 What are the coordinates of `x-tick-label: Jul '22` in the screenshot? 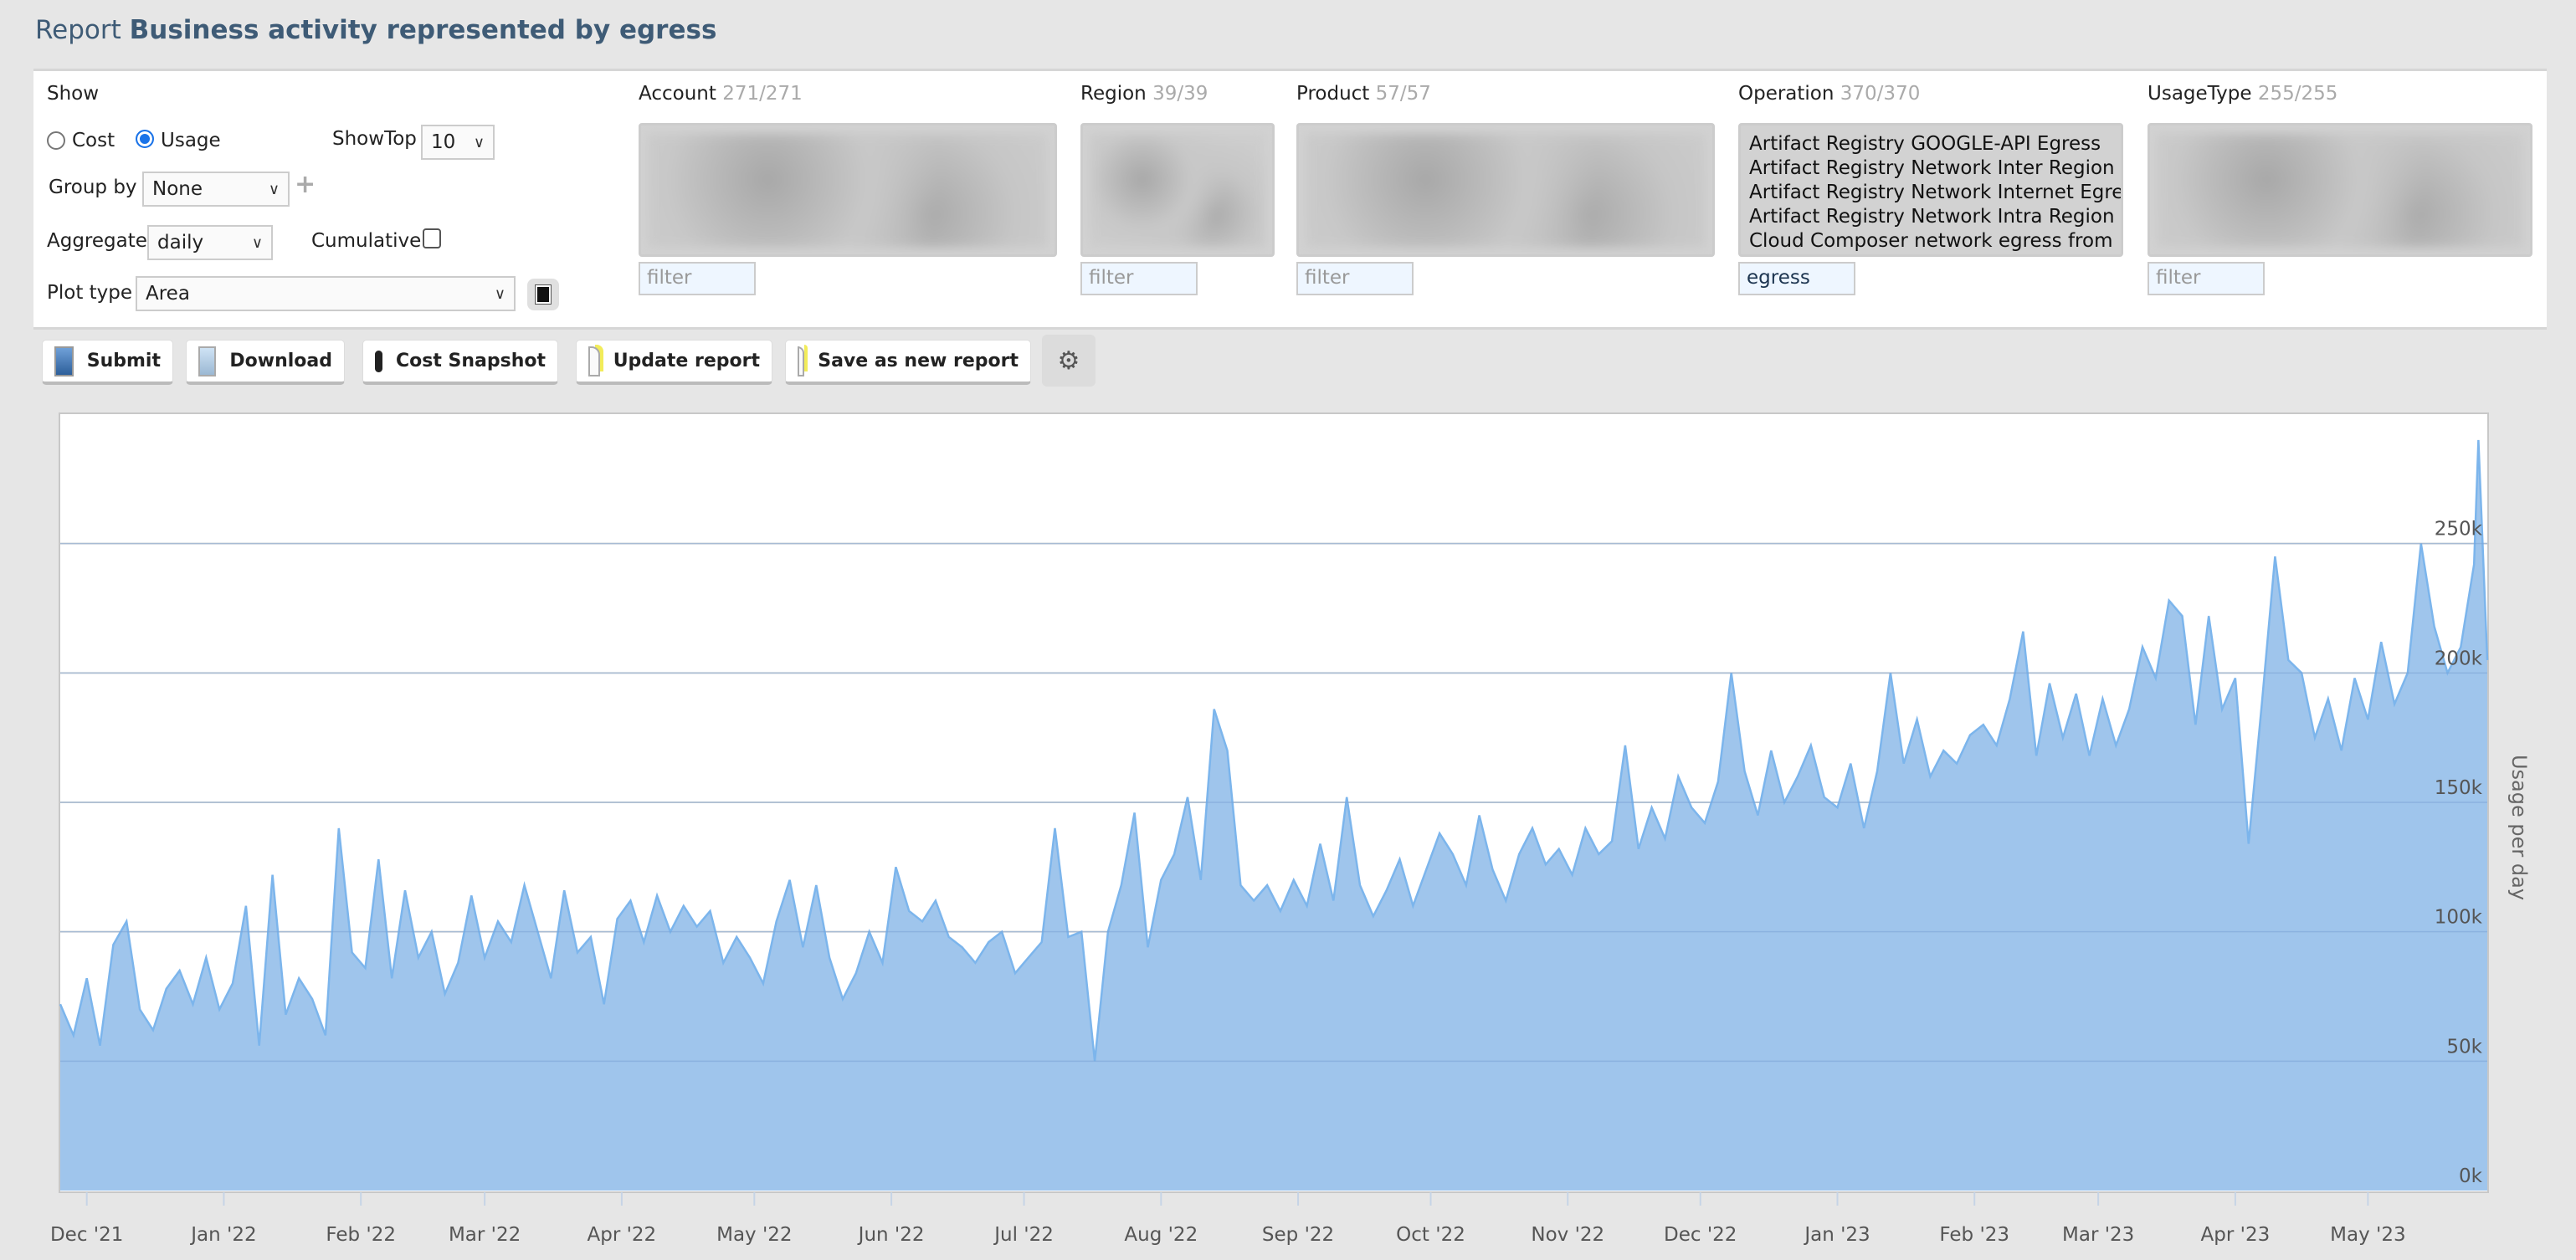 It's located at (1023, 1235).